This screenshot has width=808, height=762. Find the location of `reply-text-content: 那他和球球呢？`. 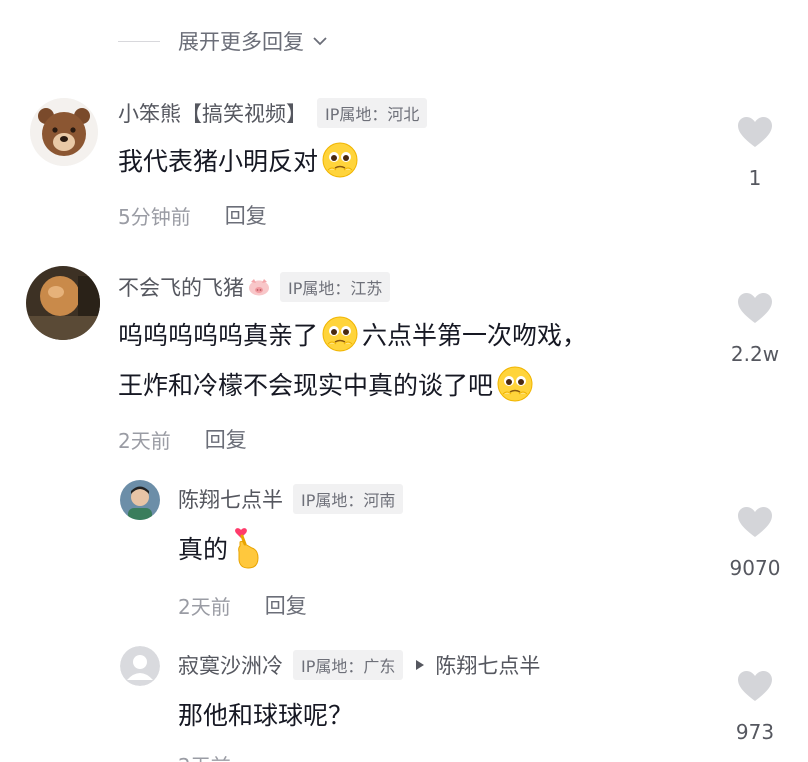

reply-text-content: 那他和球球呢？ is located at coordinates (266, 715).